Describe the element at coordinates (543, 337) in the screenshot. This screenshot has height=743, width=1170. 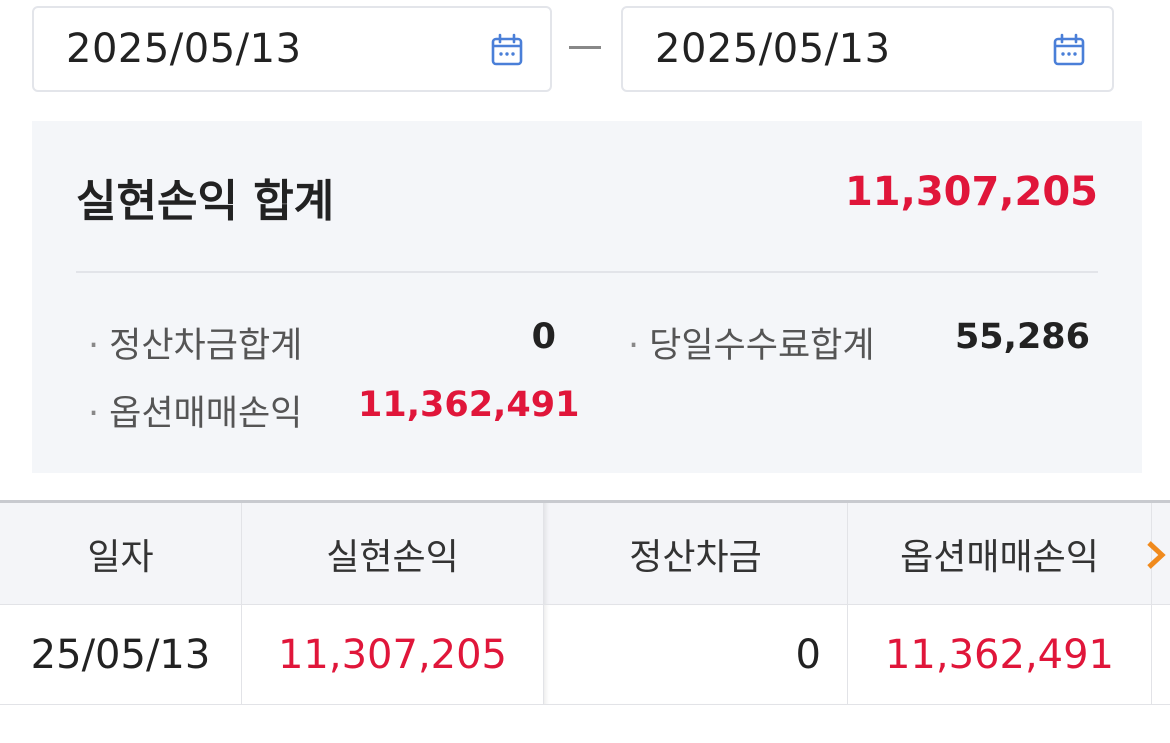
I see `settlement-total-value: 0` at that location.